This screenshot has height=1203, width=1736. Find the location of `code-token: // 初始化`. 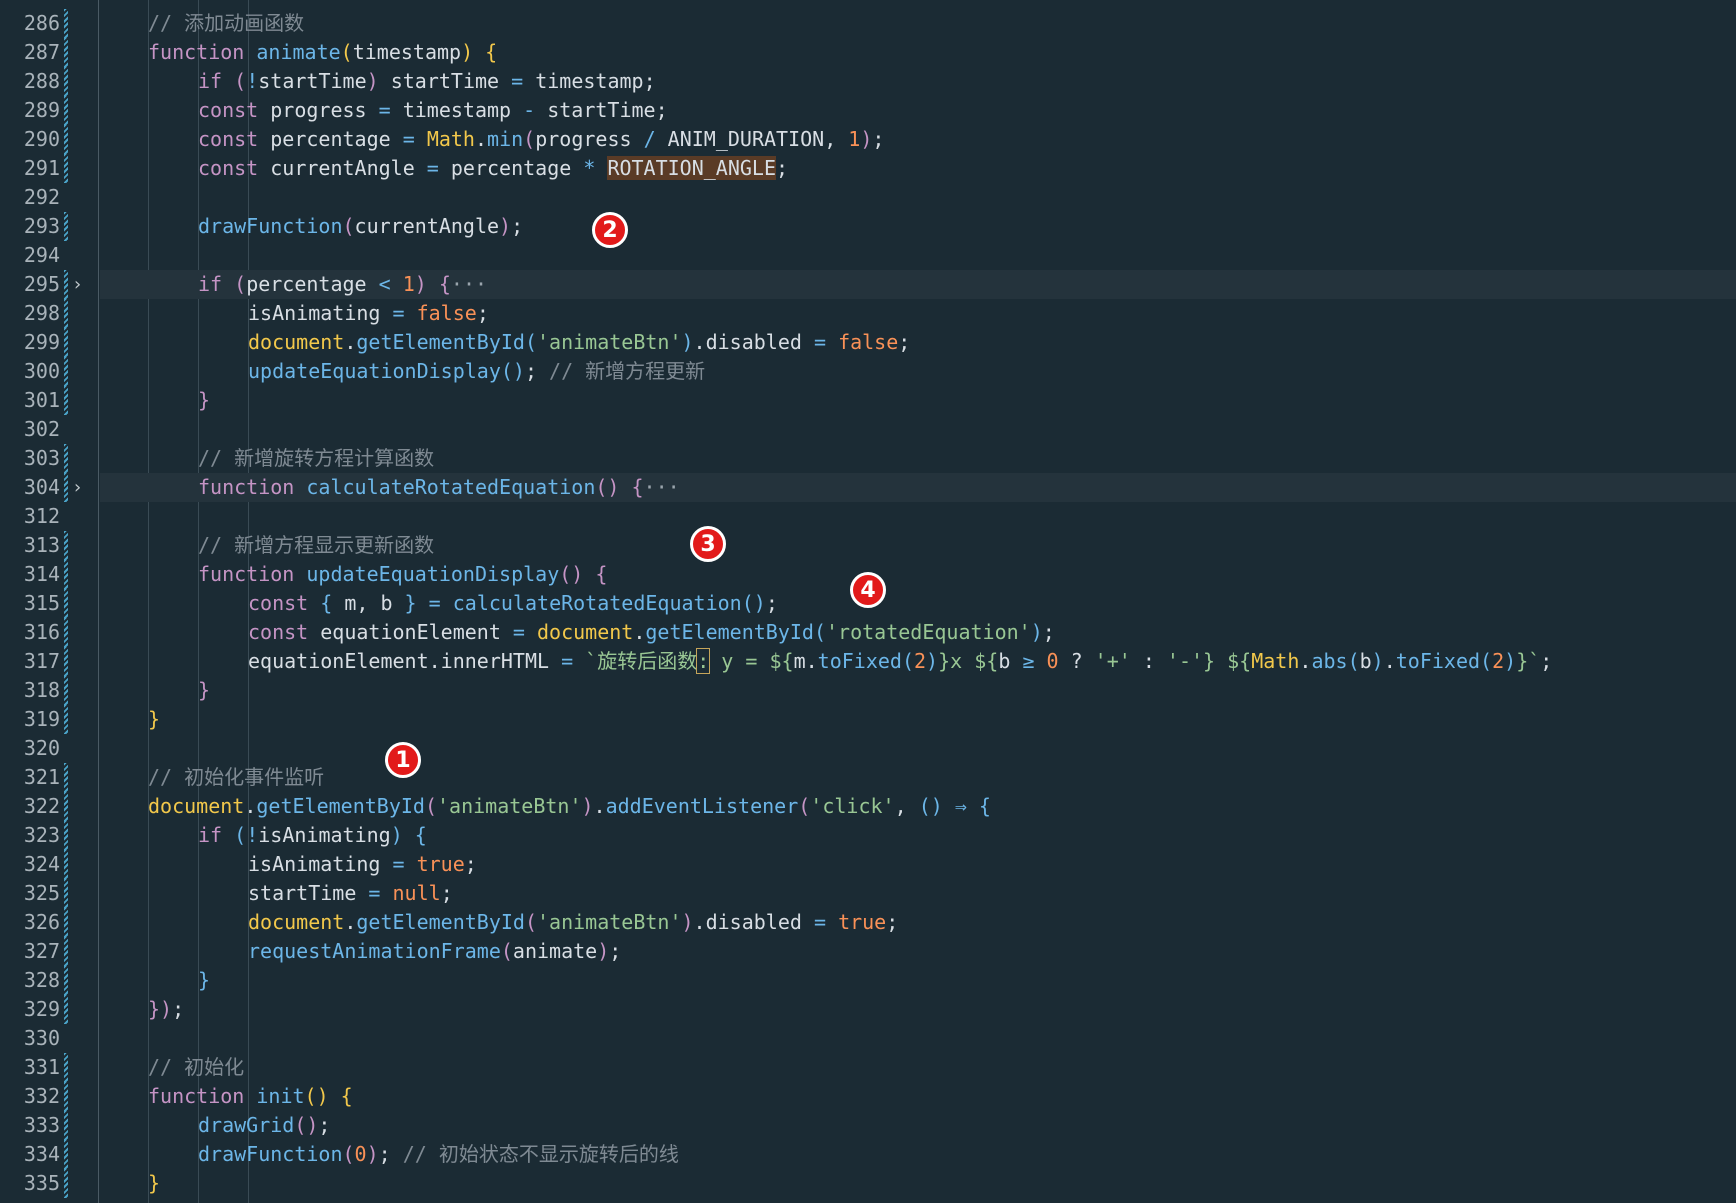

code-token: // 初始化 is located at coordinates (196, 1067).